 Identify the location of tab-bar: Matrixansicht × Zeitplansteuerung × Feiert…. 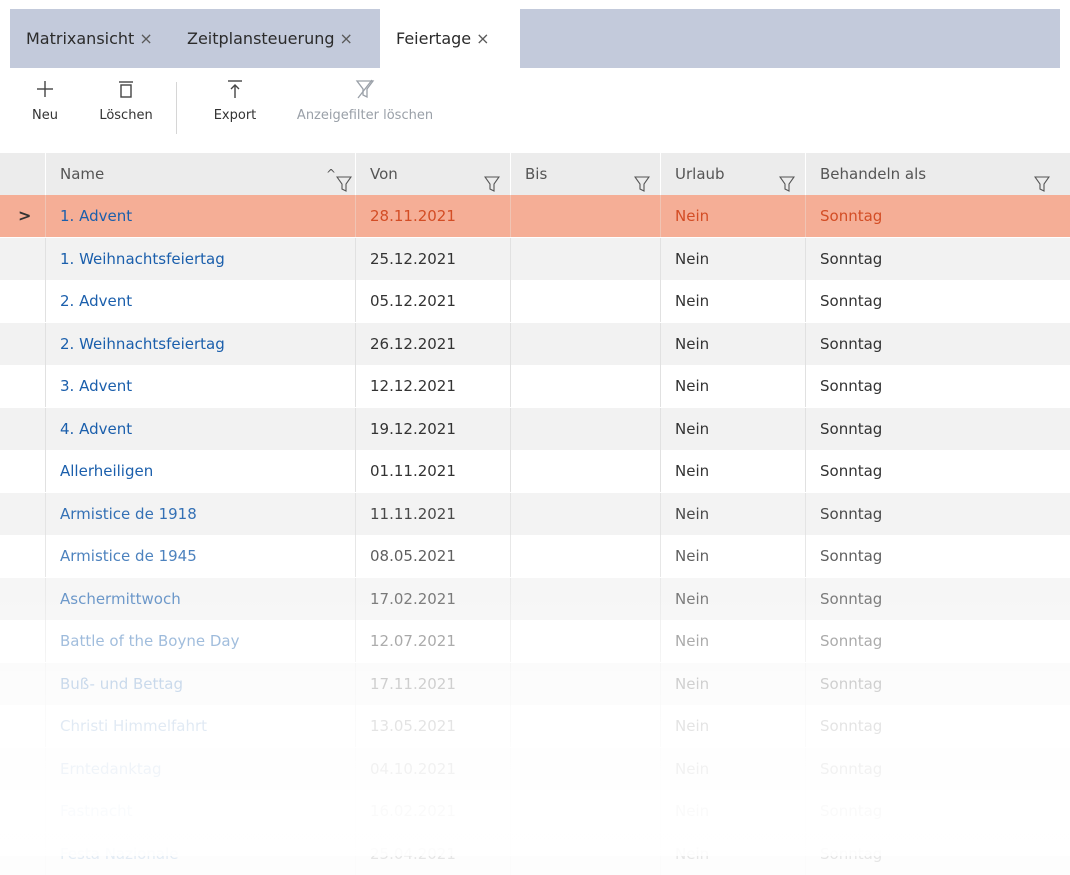
(535, 38).